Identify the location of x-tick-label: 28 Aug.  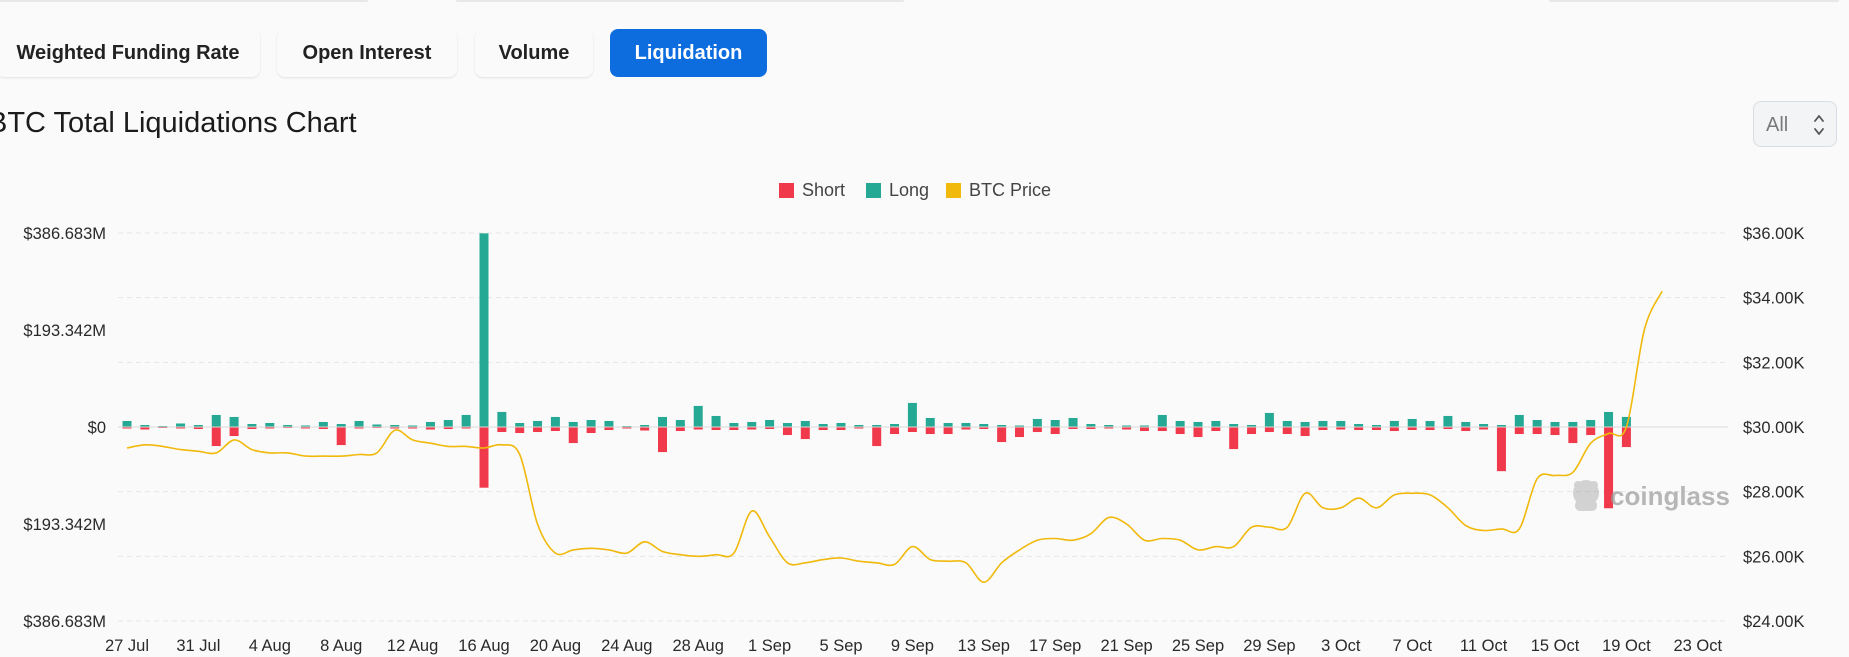
(698, 646).